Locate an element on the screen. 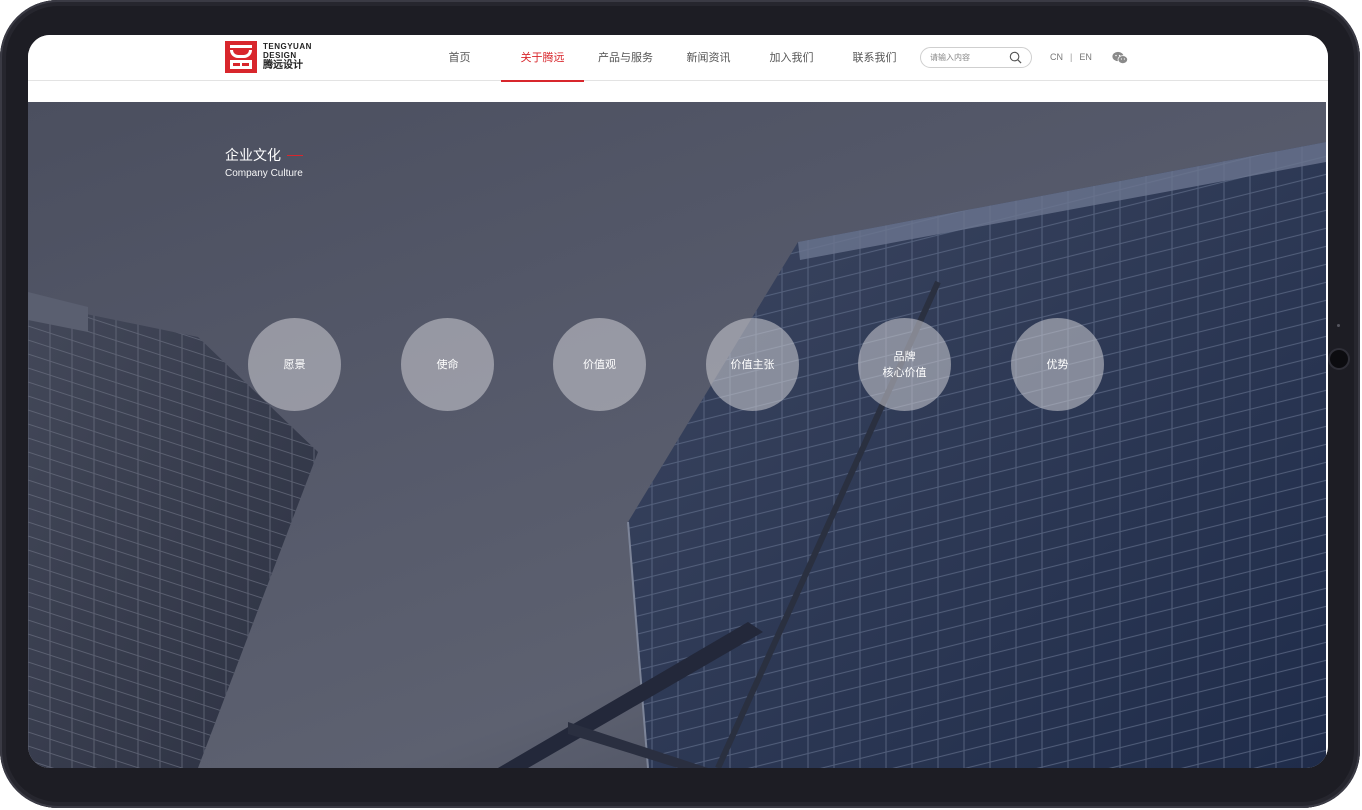 The width and height of the screenshot is (1362, 810). logo-text: TENGYUAN DESIGN 腾远设计 is located at coordinates (287, 57).